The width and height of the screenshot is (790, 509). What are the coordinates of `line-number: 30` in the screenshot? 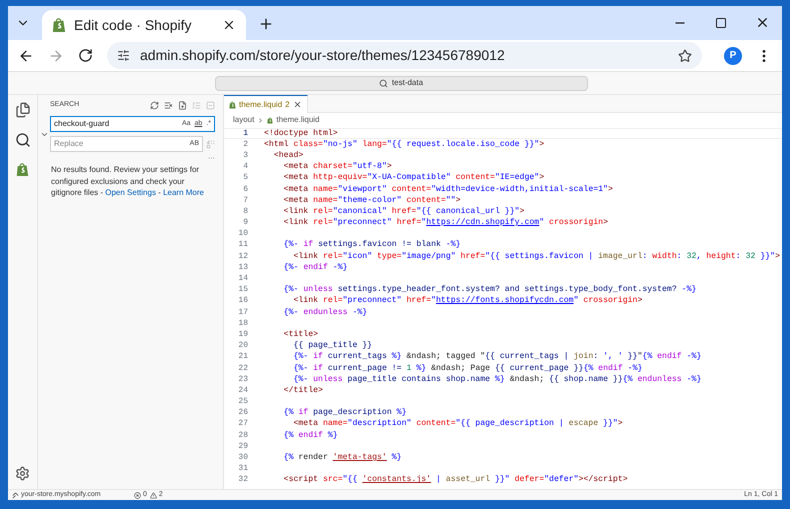 It's located at (242, 458).